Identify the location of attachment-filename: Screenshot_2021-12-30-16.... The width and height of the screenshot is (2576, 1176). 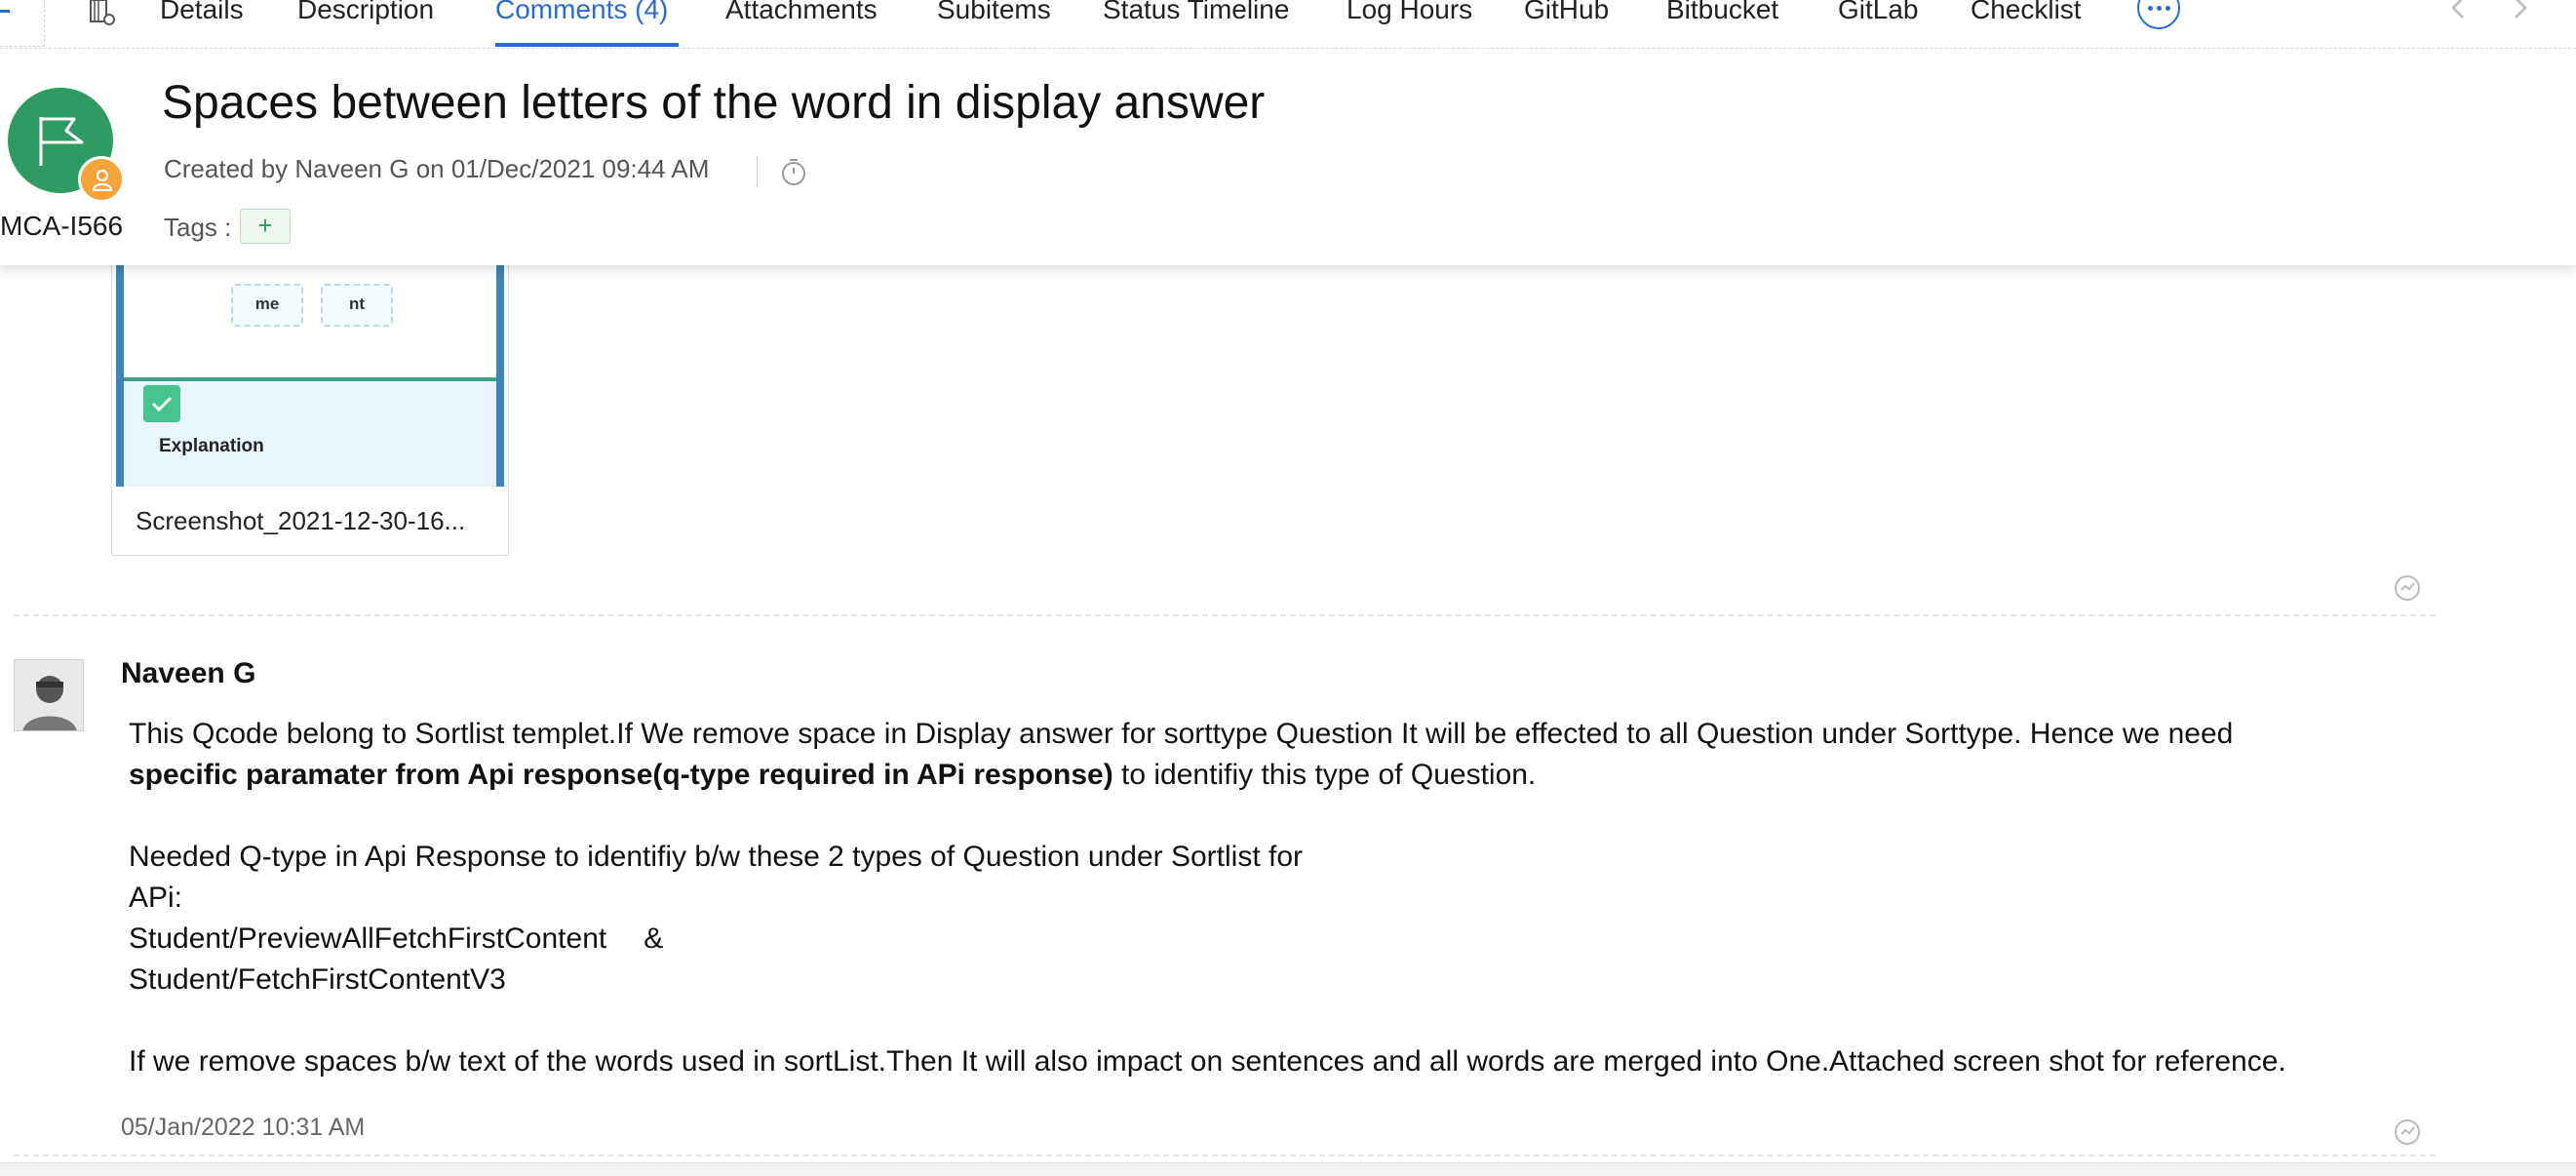
(300, 521).